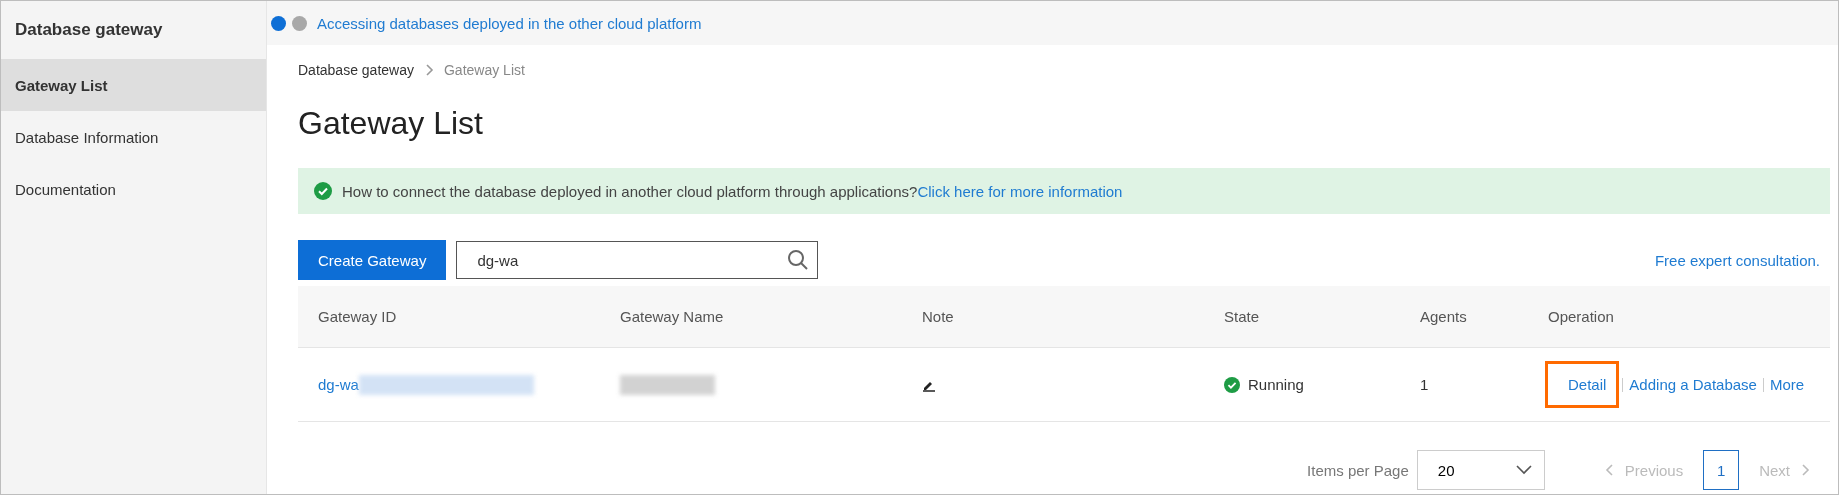 The height and width of the screenshot is (495, 1839). I want to click on column-header: State, so click(1242, 316).